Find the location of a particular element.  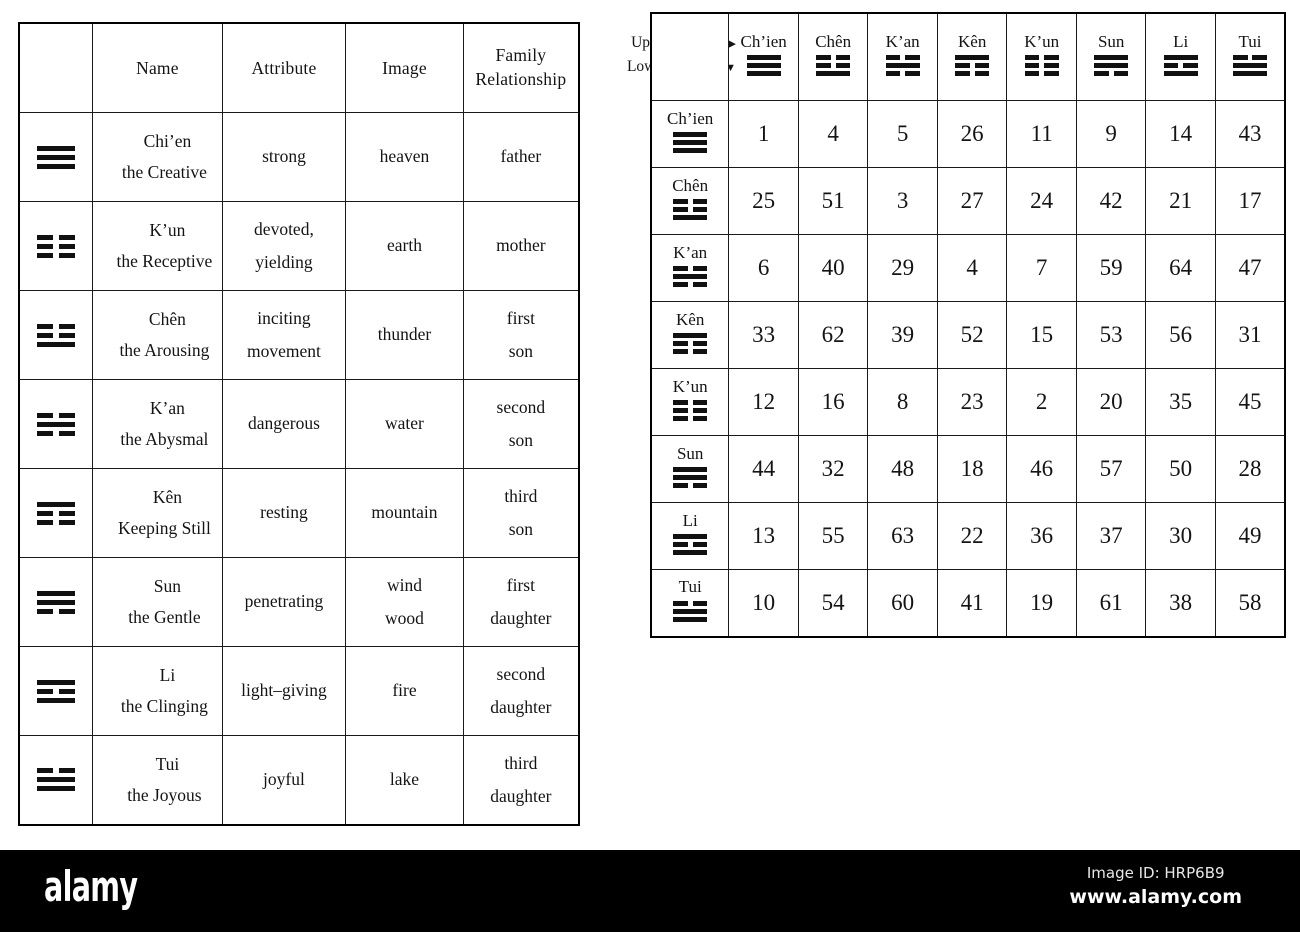

lower-trigram-header-5: K’un is located at coordinates (690, 402).